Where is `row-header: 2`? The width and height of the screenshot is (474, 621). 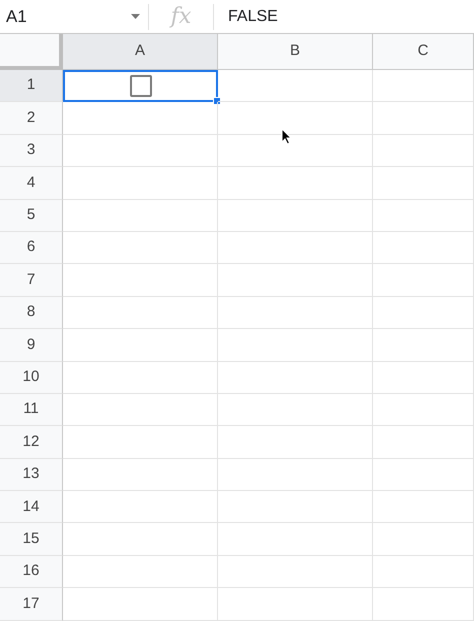 row-header: 2 is located at coordinates (31, 118).